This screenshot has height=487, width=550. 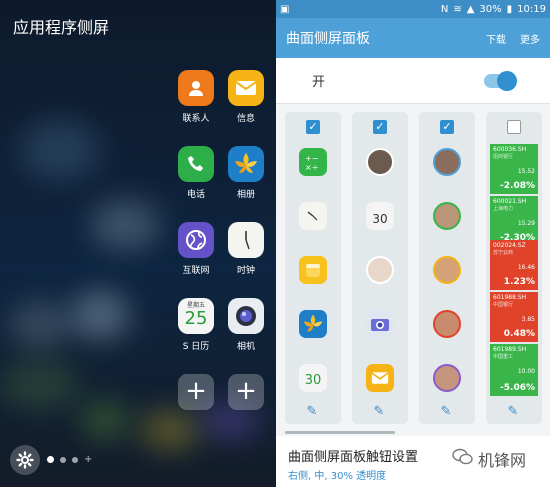 I want to click on stock-price: 16.46, so click(x=526, y=267).